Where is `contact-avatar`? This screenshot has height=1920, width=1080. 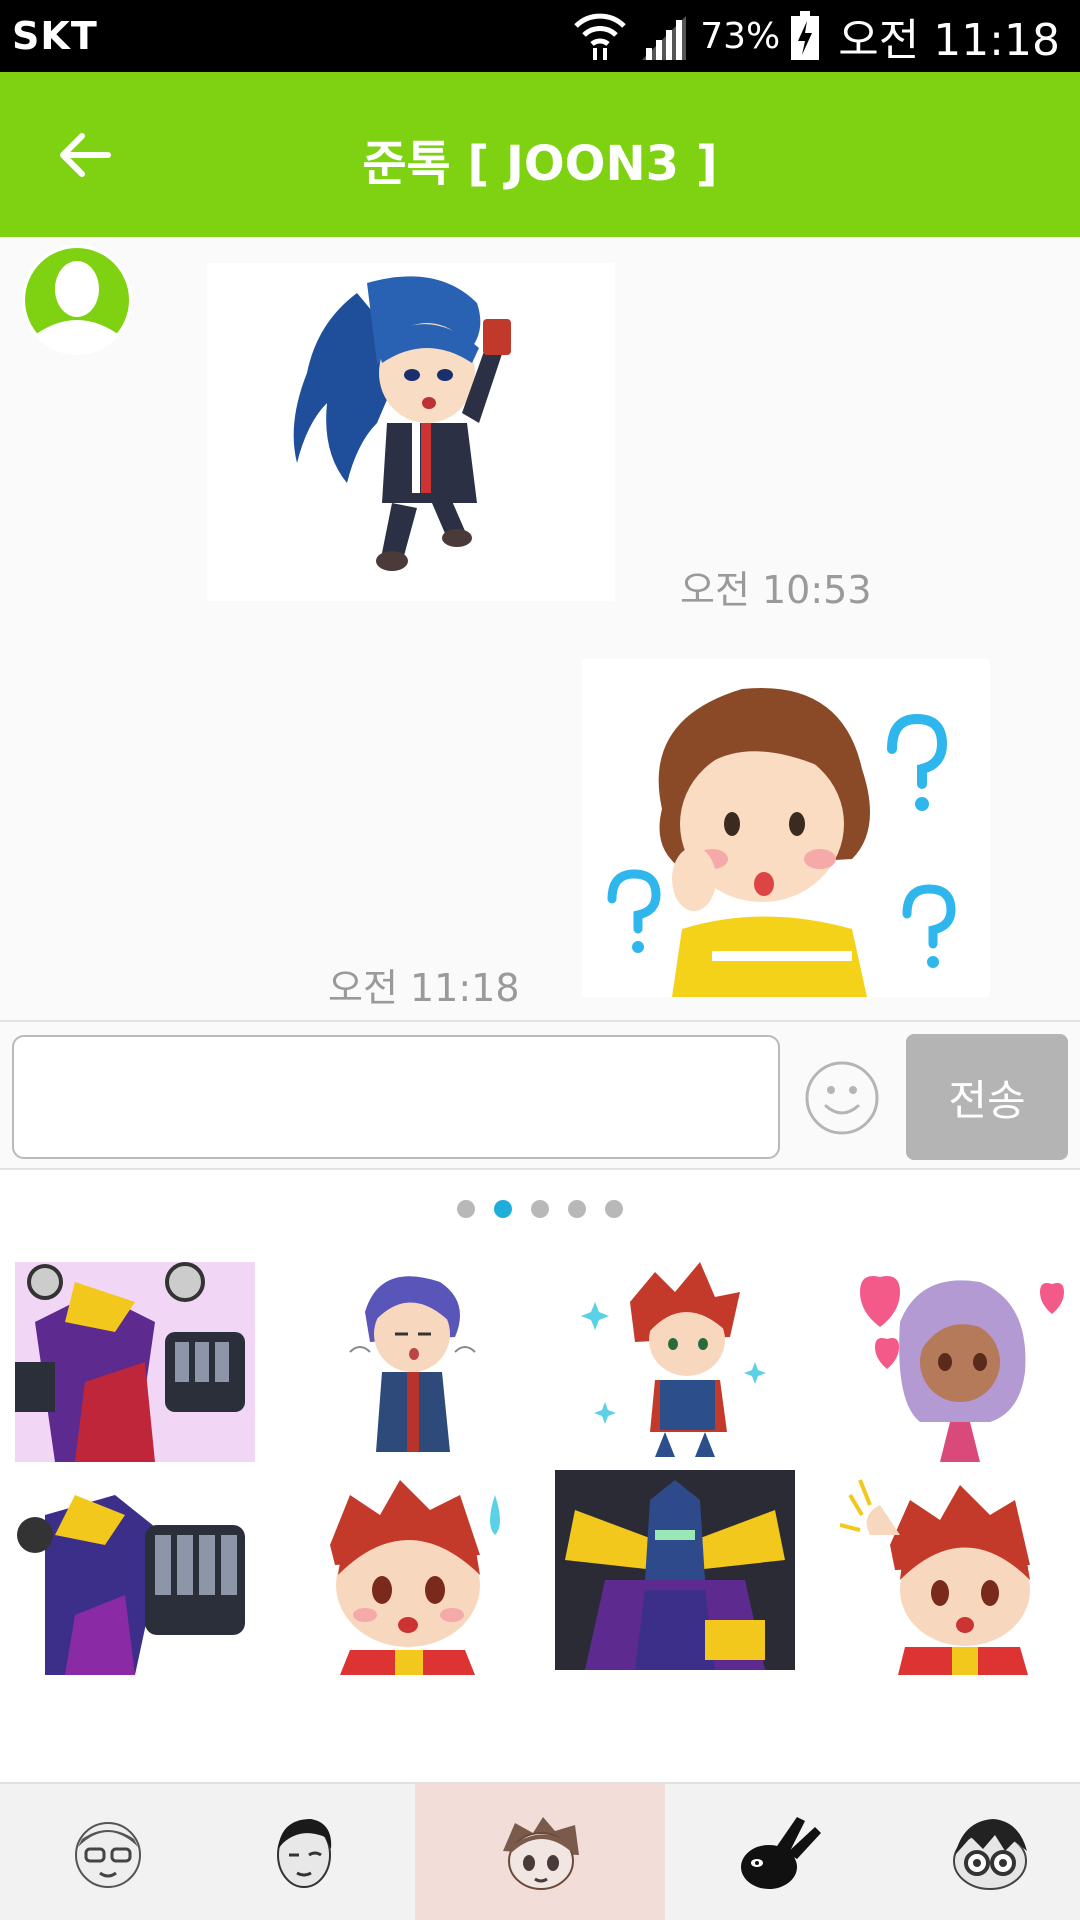
contact-avatar is located at coordinates (77, 300).